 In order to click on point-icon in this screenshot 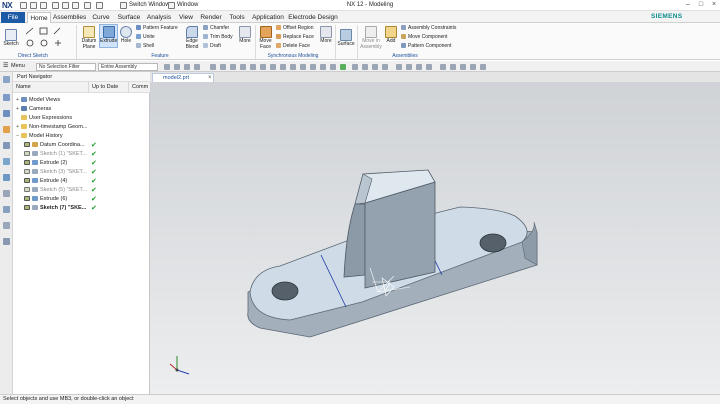, I will do `click(213, 67)`.